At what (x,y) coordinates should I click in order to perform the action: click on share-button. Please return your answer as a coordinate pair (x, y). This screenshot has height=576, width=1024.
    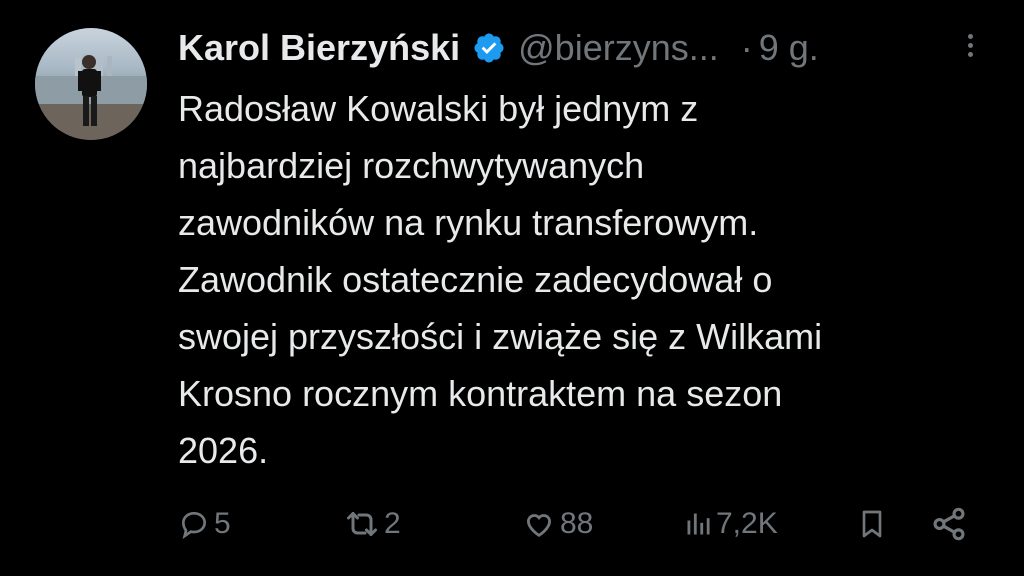
    Looking at the image, I should click on (949, 524).